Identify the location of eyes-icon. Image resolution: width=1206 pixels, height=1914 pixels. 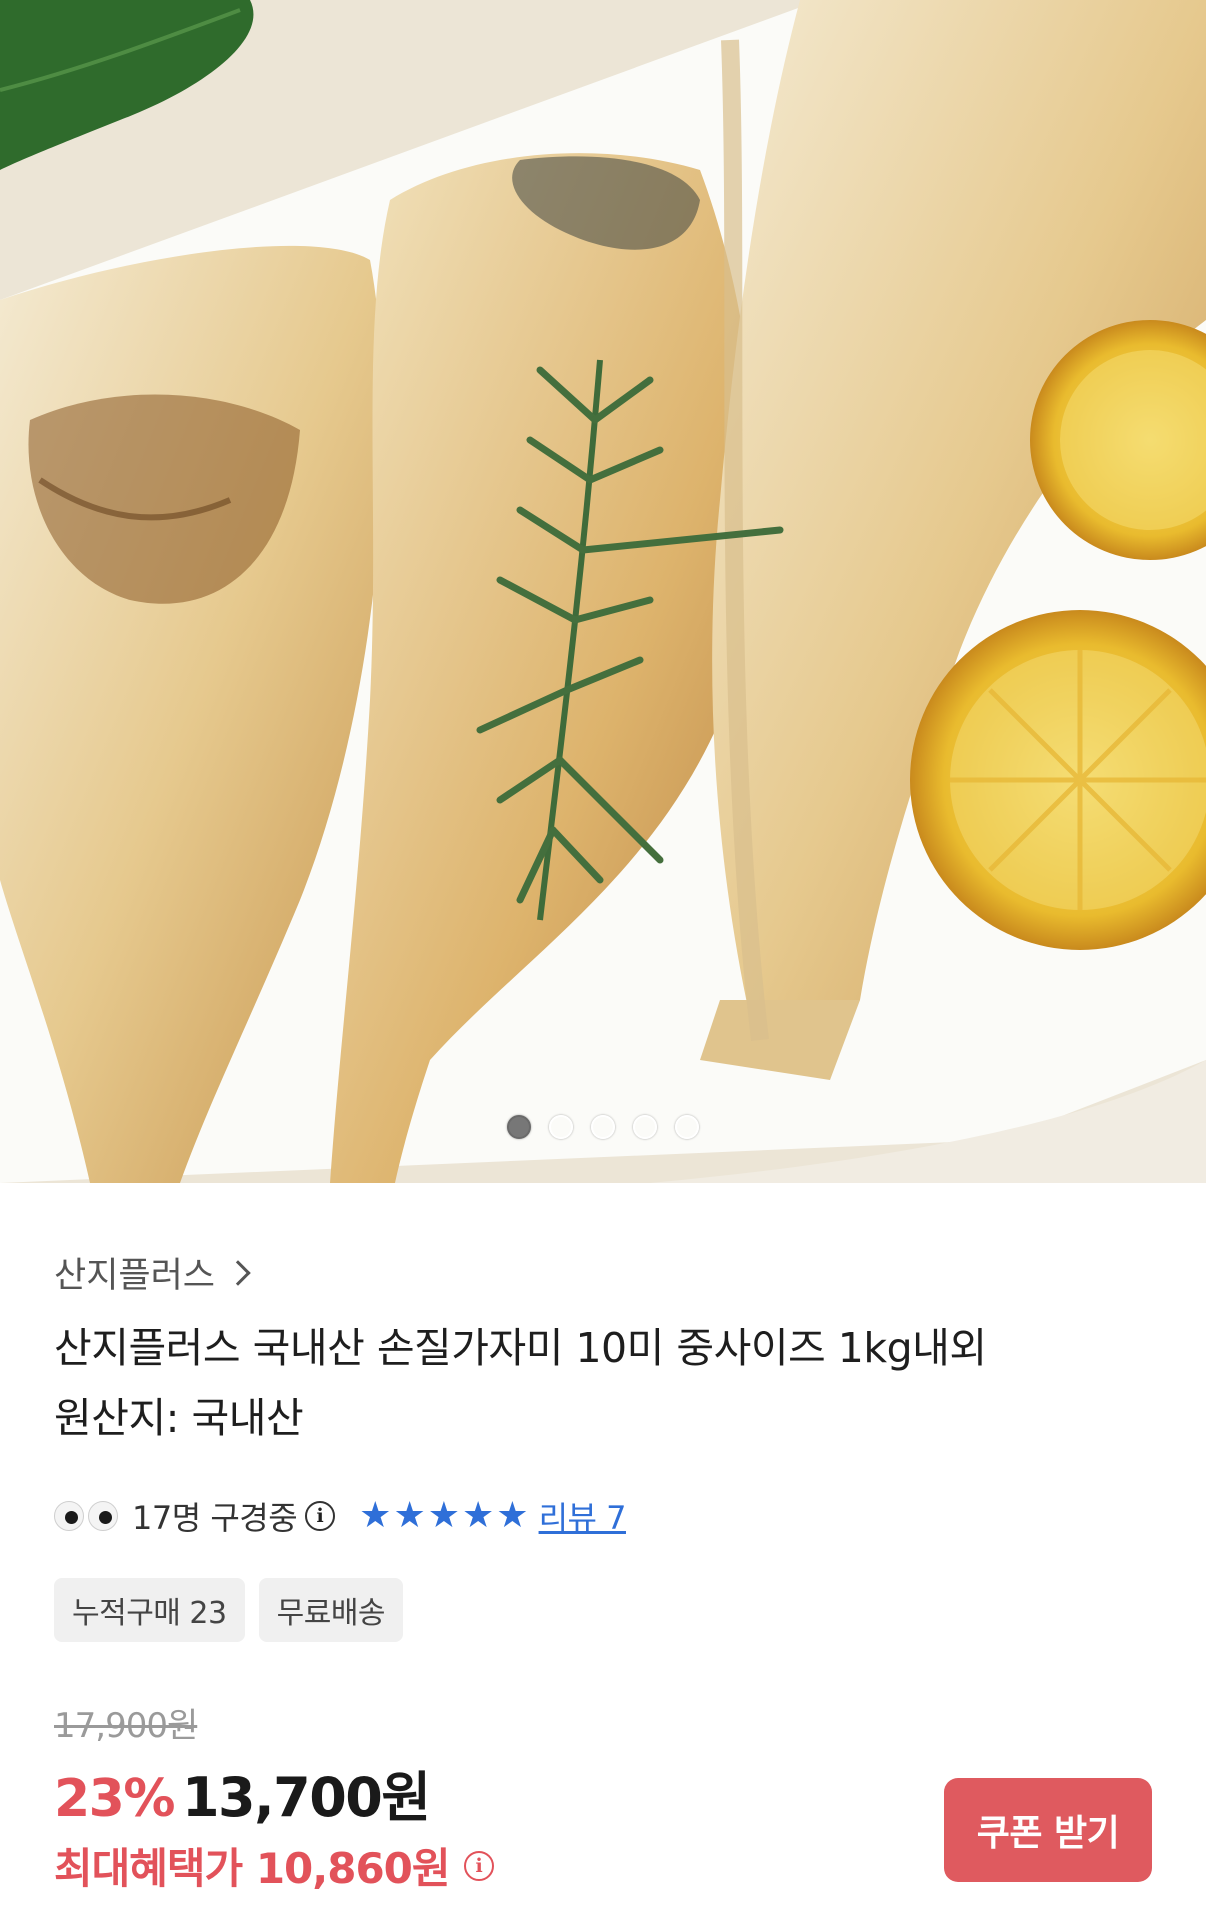
(86, 1516).